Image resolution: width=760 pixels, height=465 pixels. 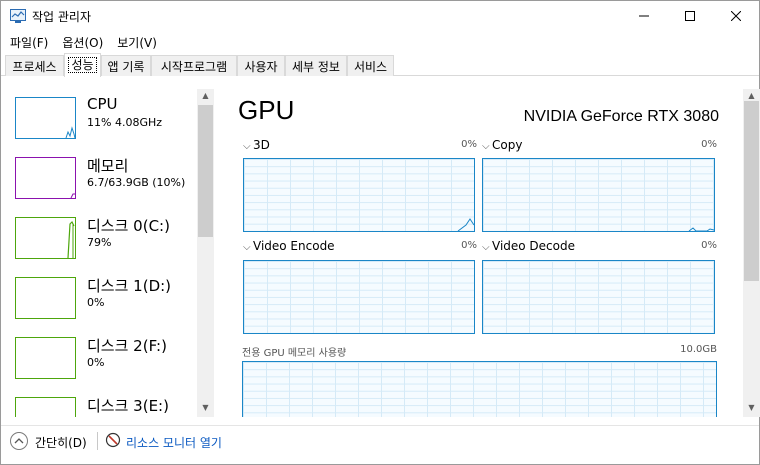 I want to click on dedicated-memory-max: 10.0GB, so click(x=698, y=349).